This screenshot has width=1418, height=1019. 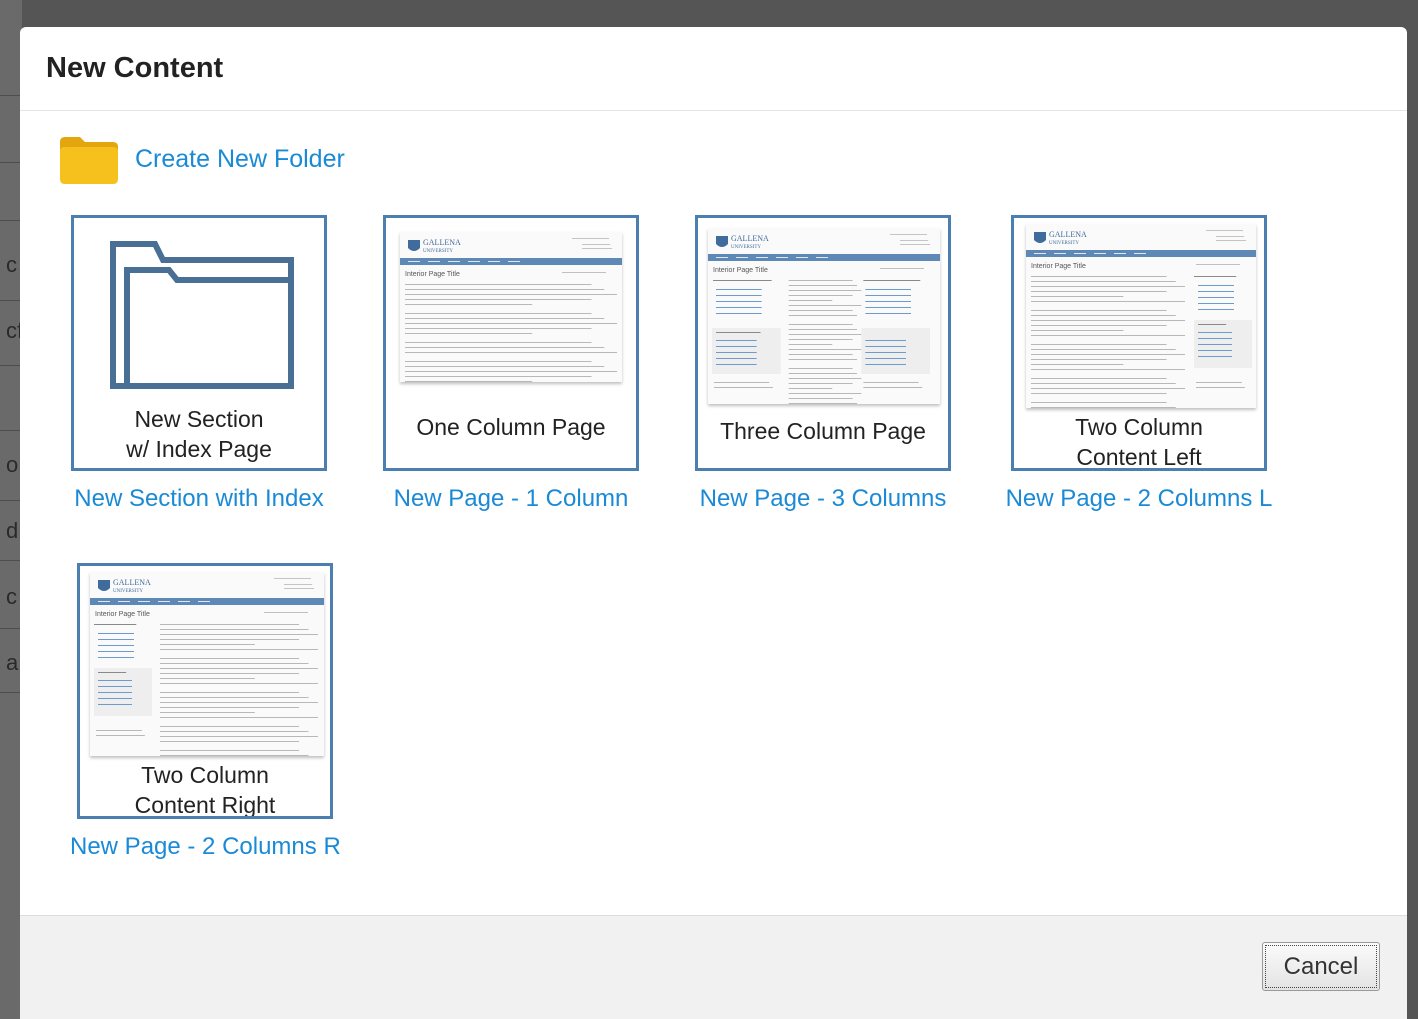 What do you see at coordinates (89, 160) in the screenshot?
I see `folder-icon` at bounding box center [89, 160].